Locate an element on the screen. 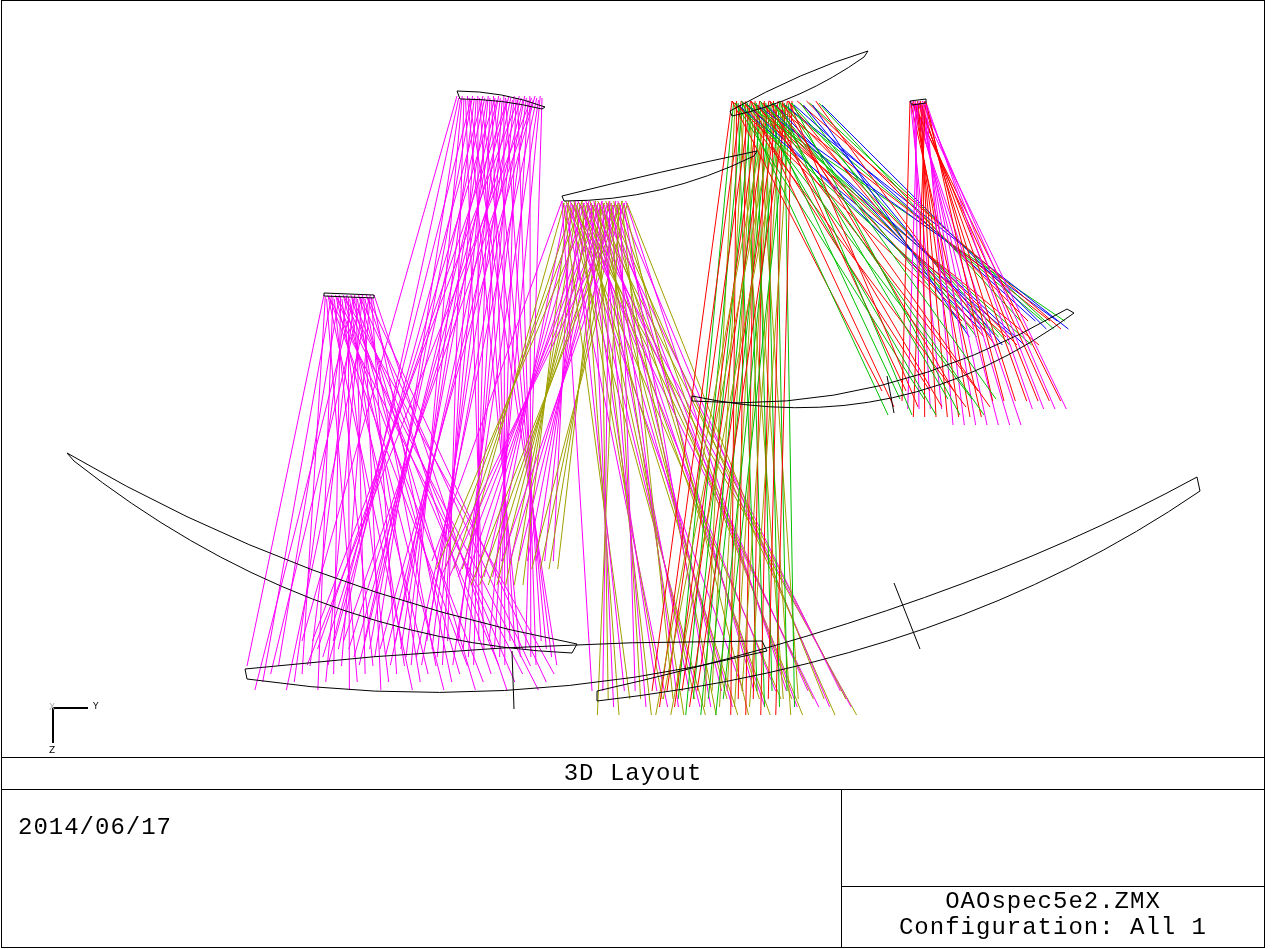 Image resolution: width=1281 pixels, height=949 pixels. axis-label: Y is located at coordinates (96, 706).